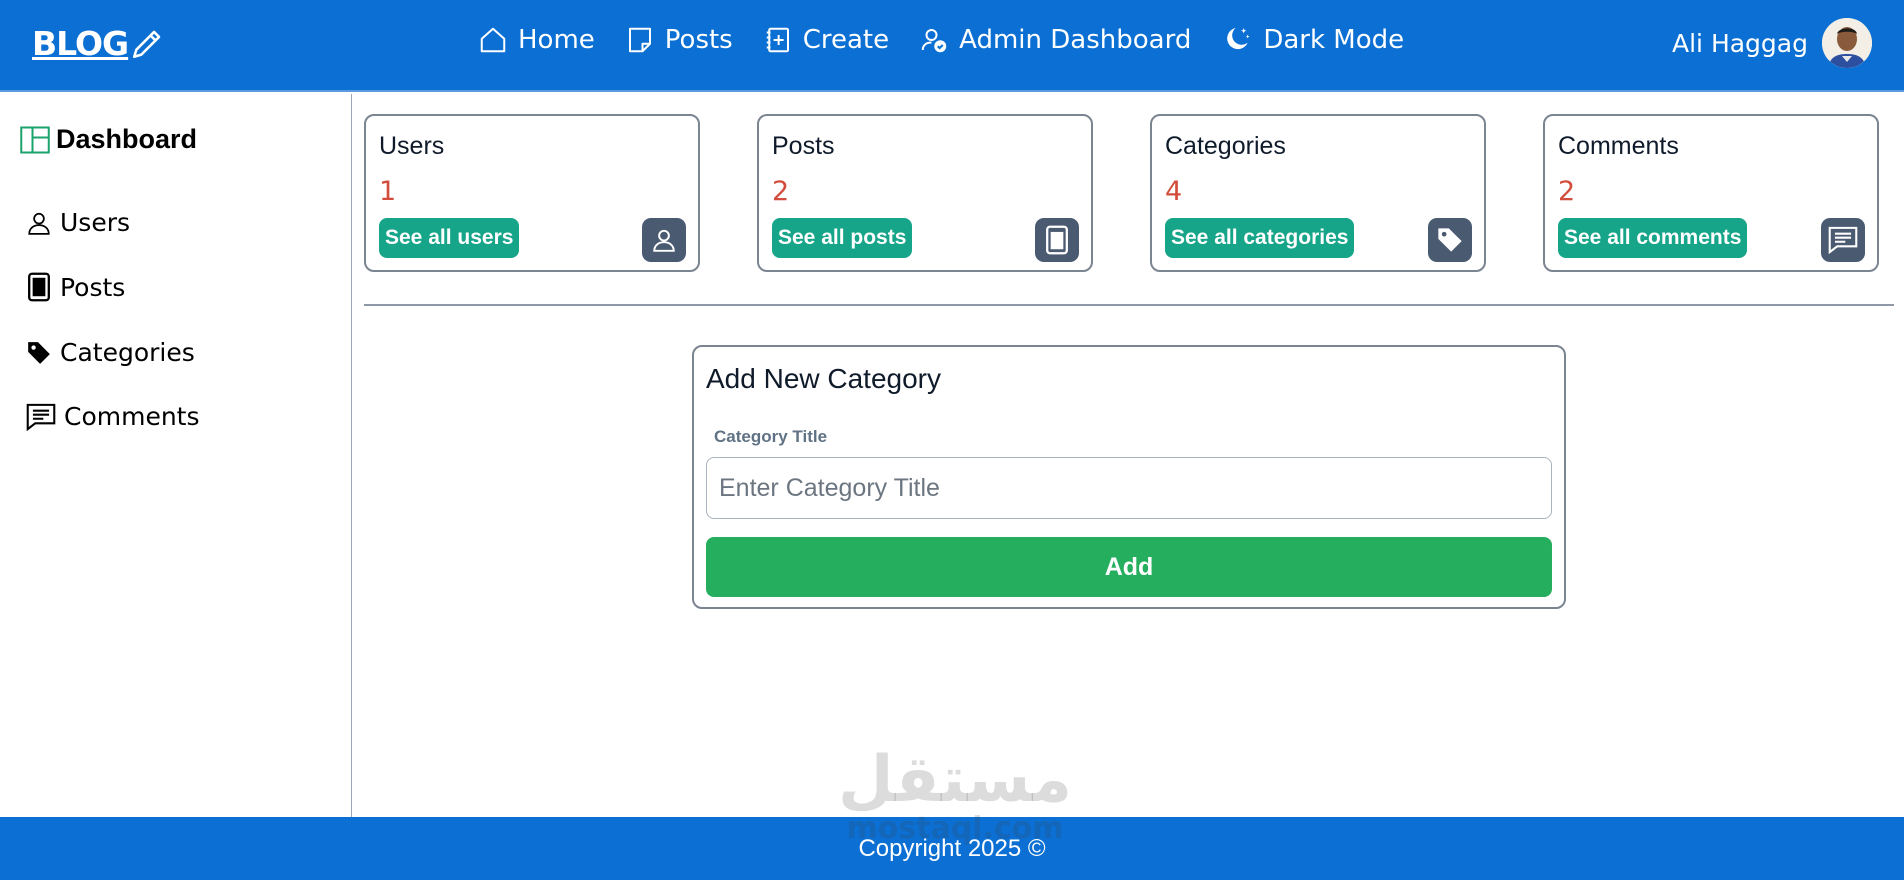  What do you see at coordinates (824, 378) in the screenshot?
I see `form-title: Add New Category` at bounding box center [824, 378].